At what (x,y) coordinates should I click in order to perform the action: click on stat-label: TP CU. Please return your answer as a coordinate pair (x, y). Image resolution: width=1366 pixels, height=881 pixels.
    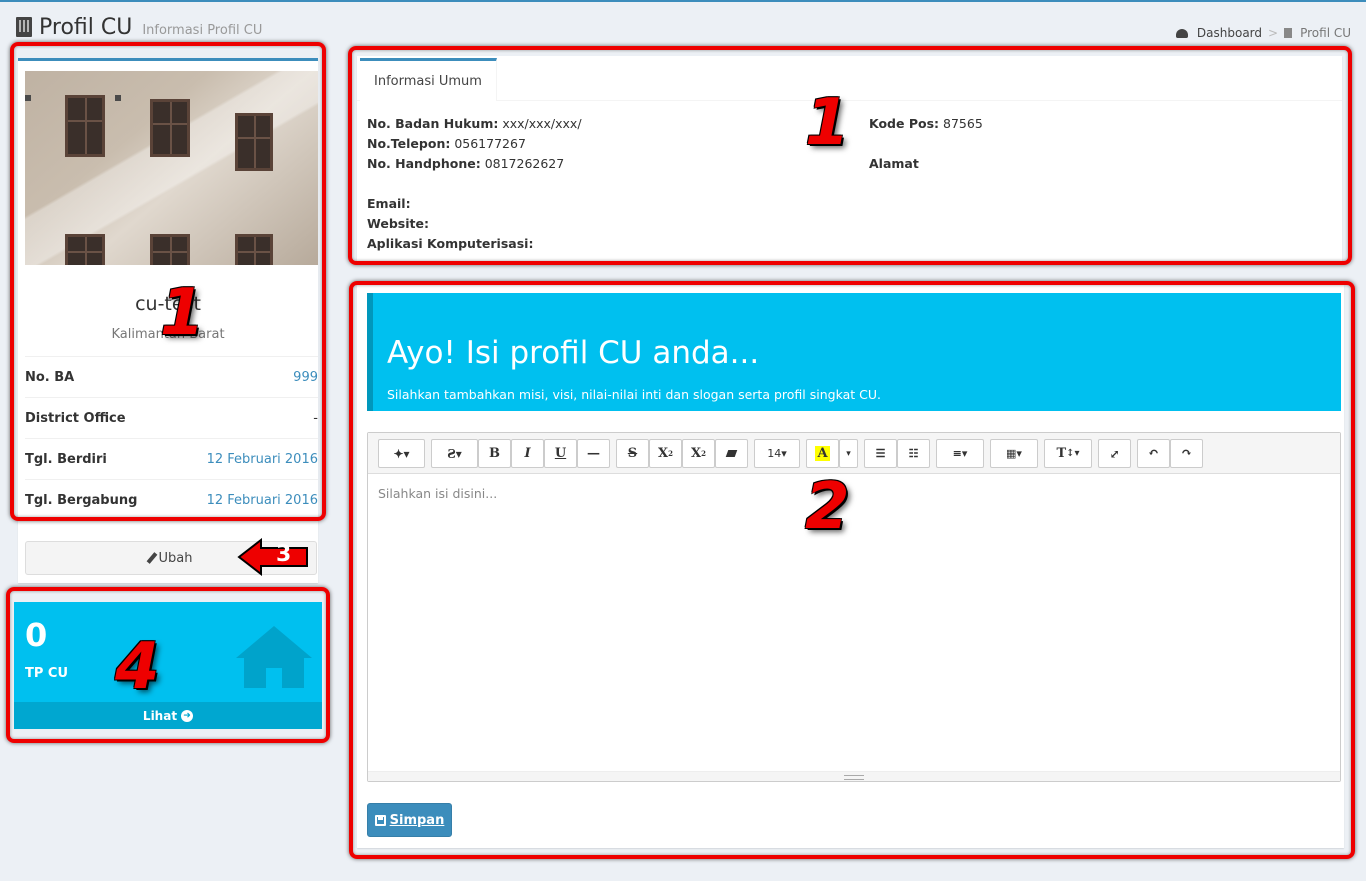
    Looking at the image, I should click on (47, 673).